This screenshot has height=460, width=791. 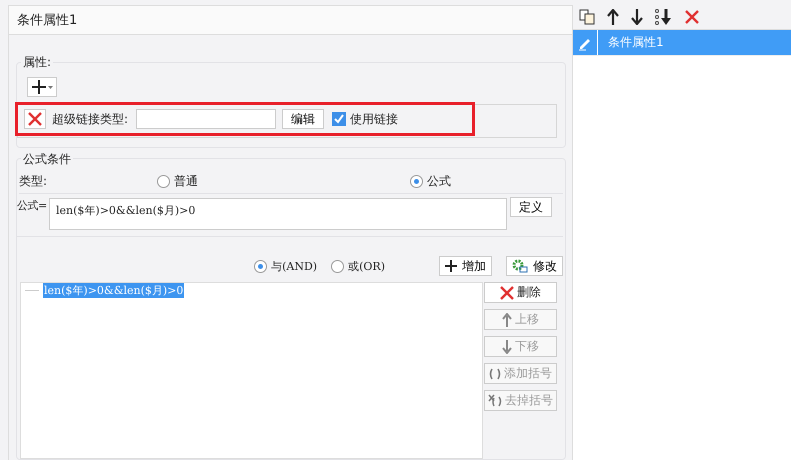 I want to click on input-field, so click(x=206, y=119).